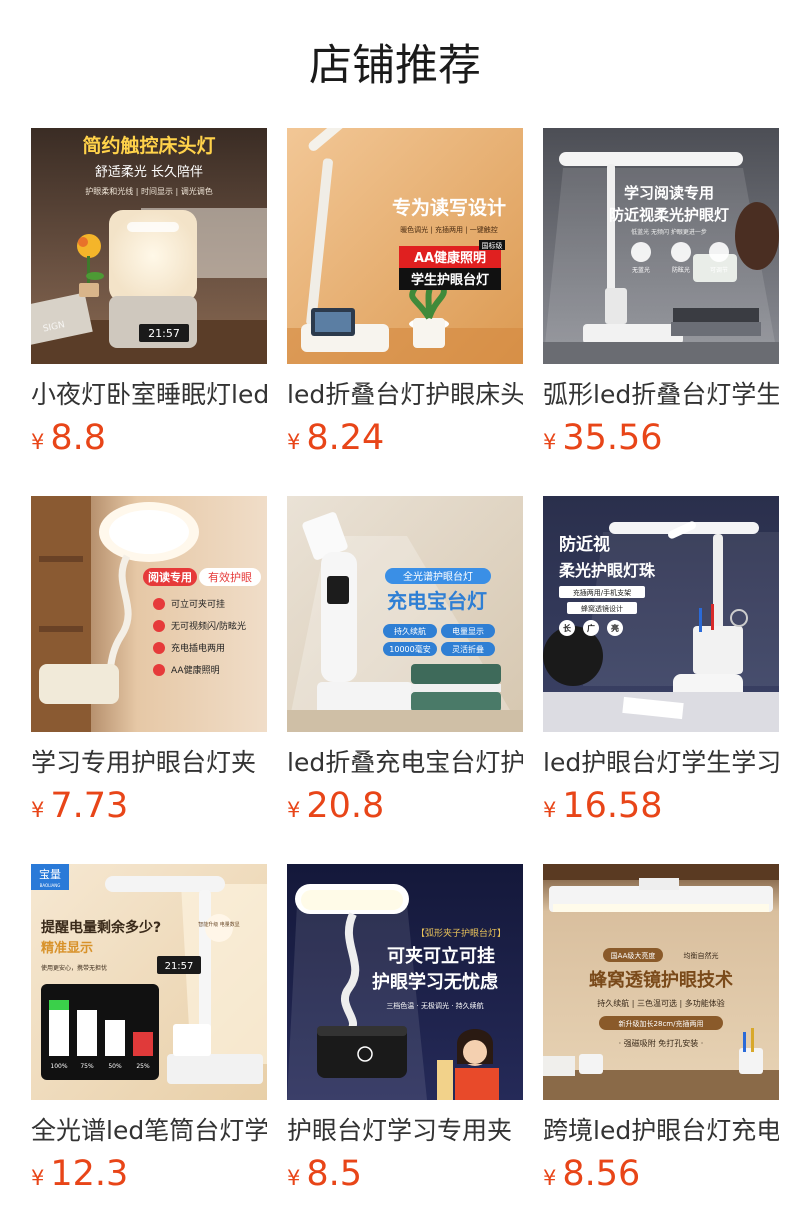  Describe the element at coordinates (149, 1174) in the screenshot. I see `product-price: ¥12.3` at that location.